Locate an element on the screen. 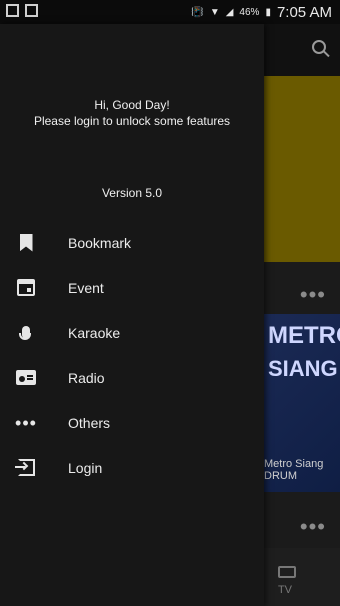  more-horizontal-icon: ••• is located at coordinates (26, 422).